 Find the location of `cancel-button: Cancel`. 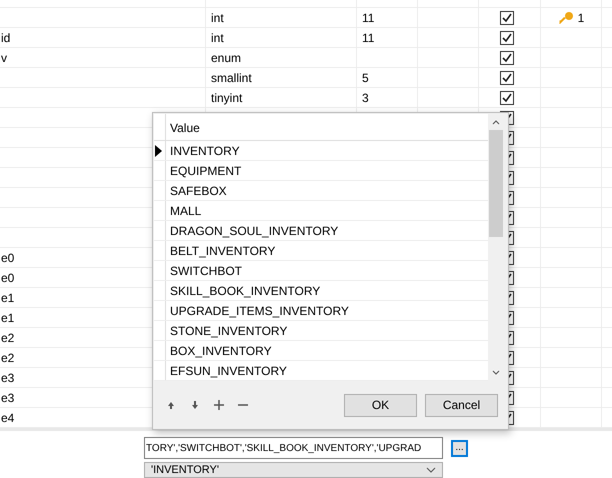

cancel-button: Cancel is located at coordinates (461, 405).